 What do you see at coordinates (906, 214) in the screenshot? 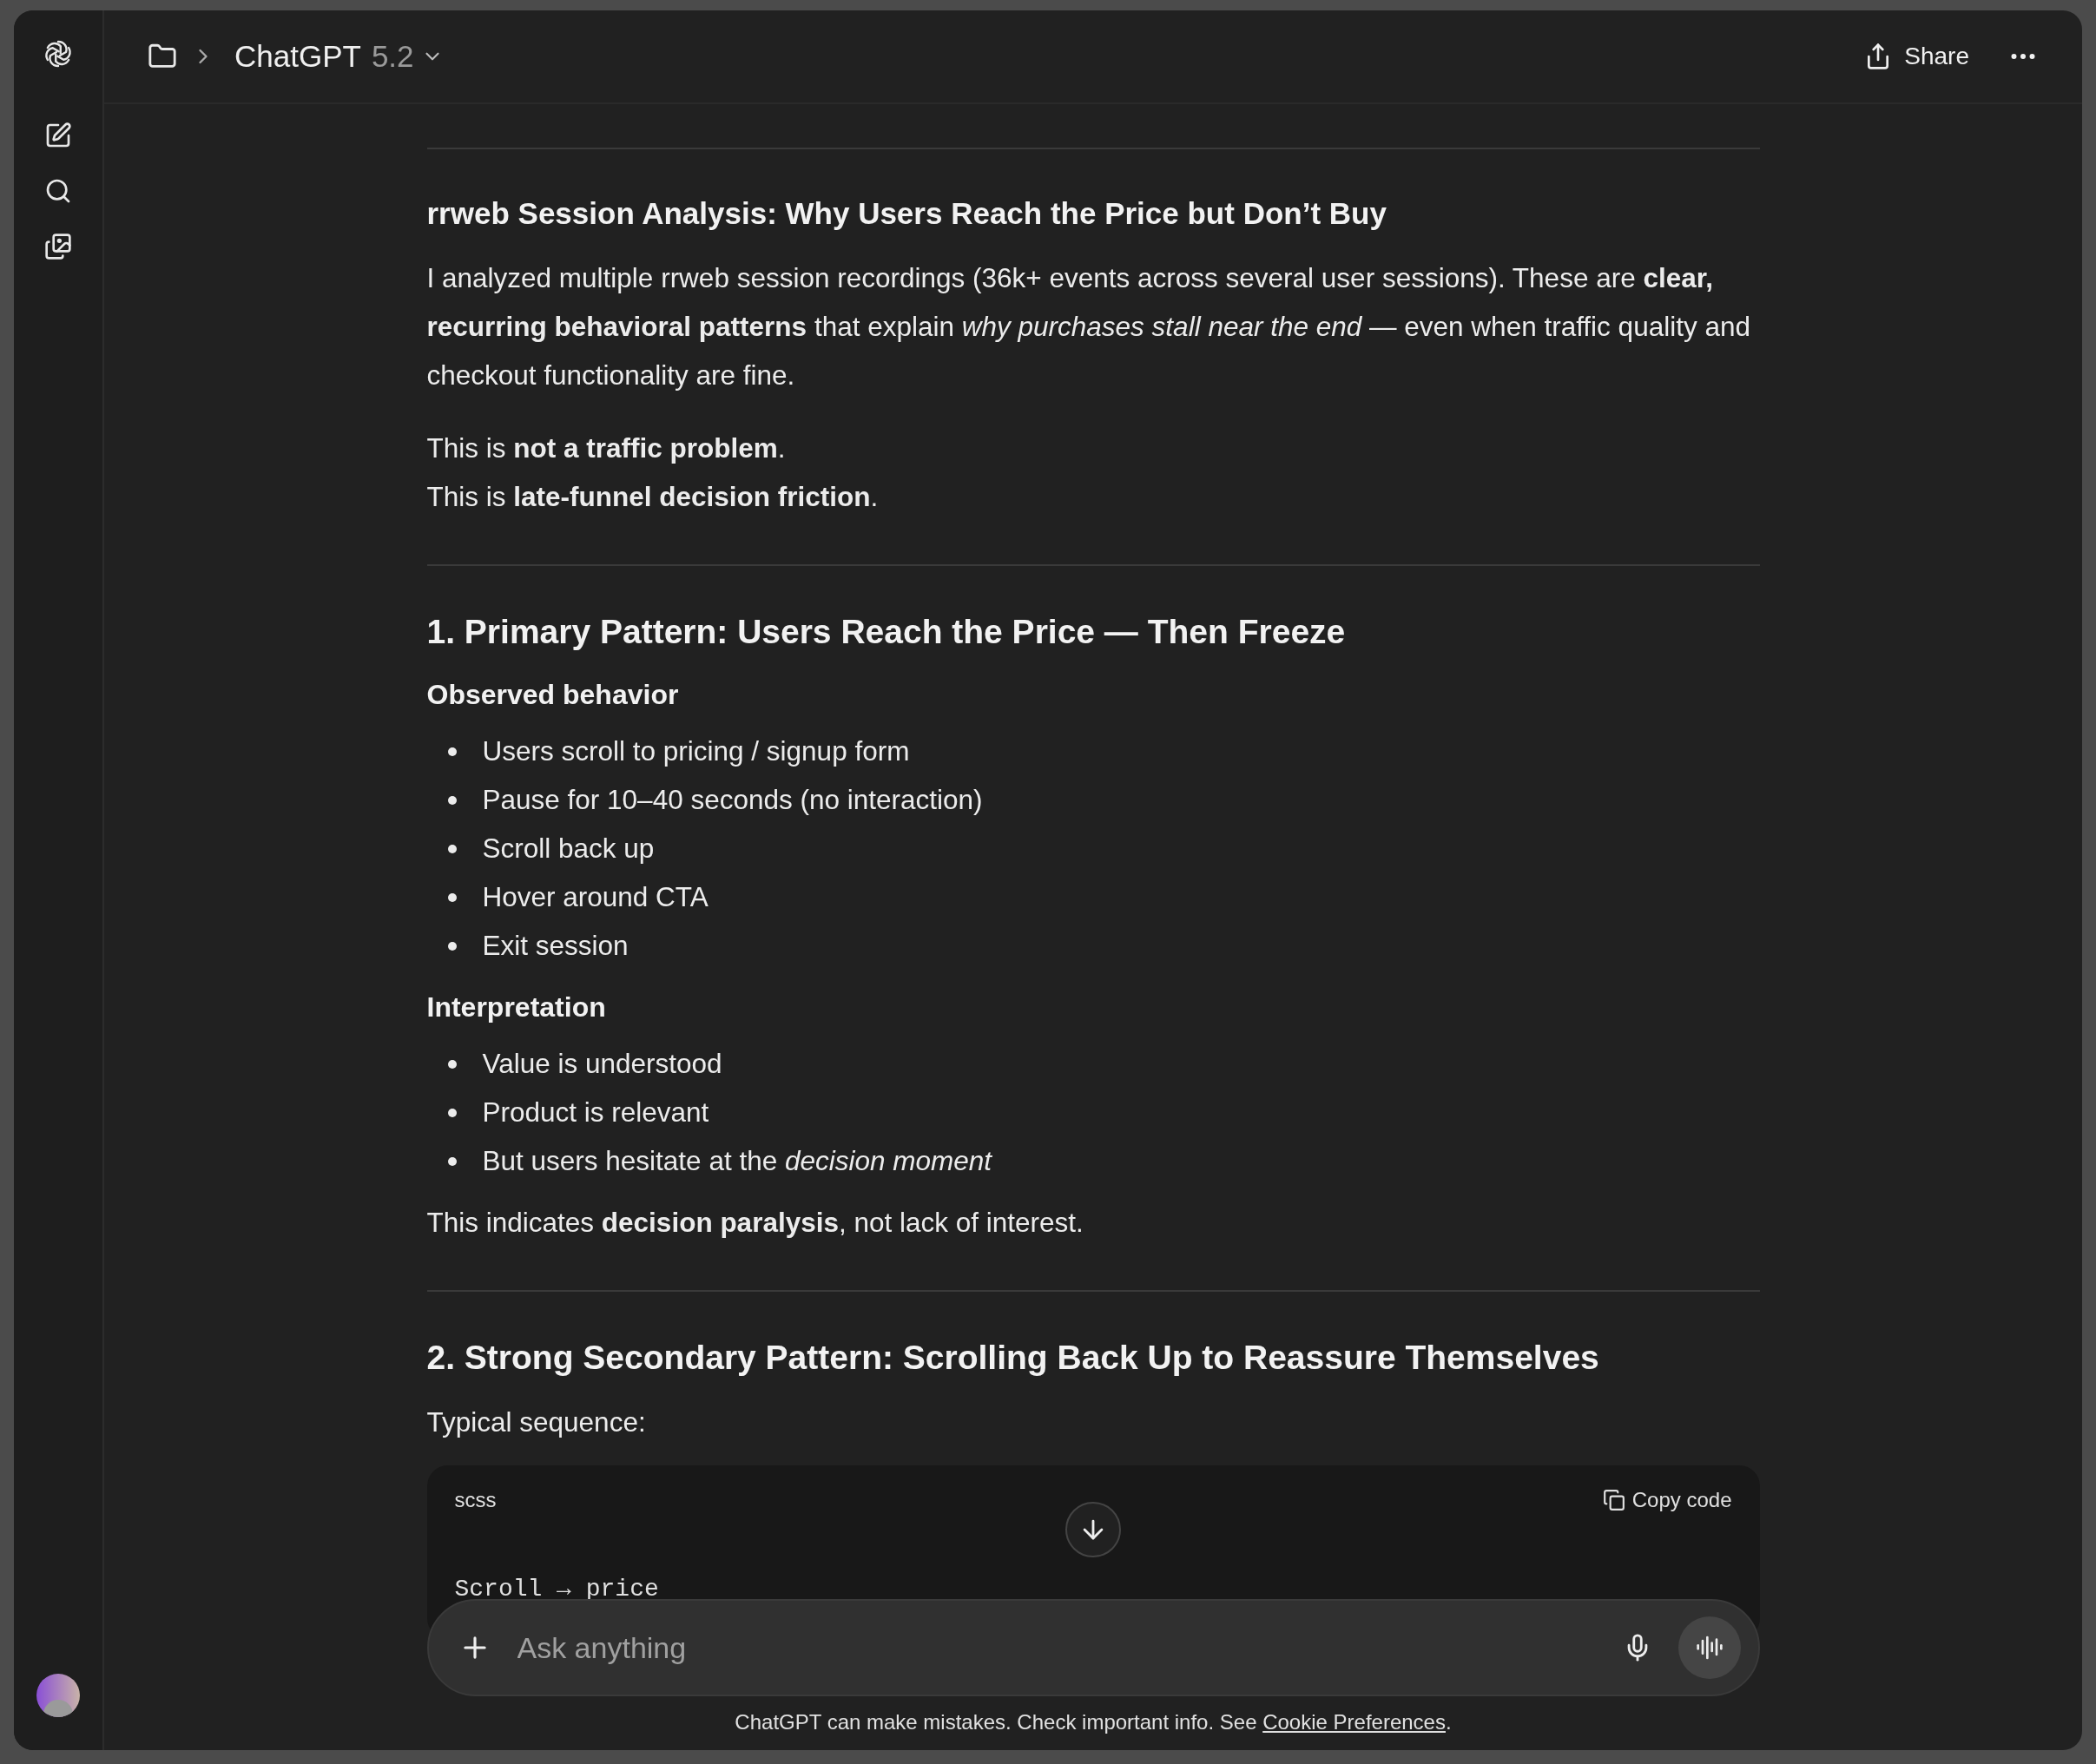
I see `section-heading: rrweb Session Analysis: Why Users Reach the Price but Don’t Buy` at bounding box center [906, 214].